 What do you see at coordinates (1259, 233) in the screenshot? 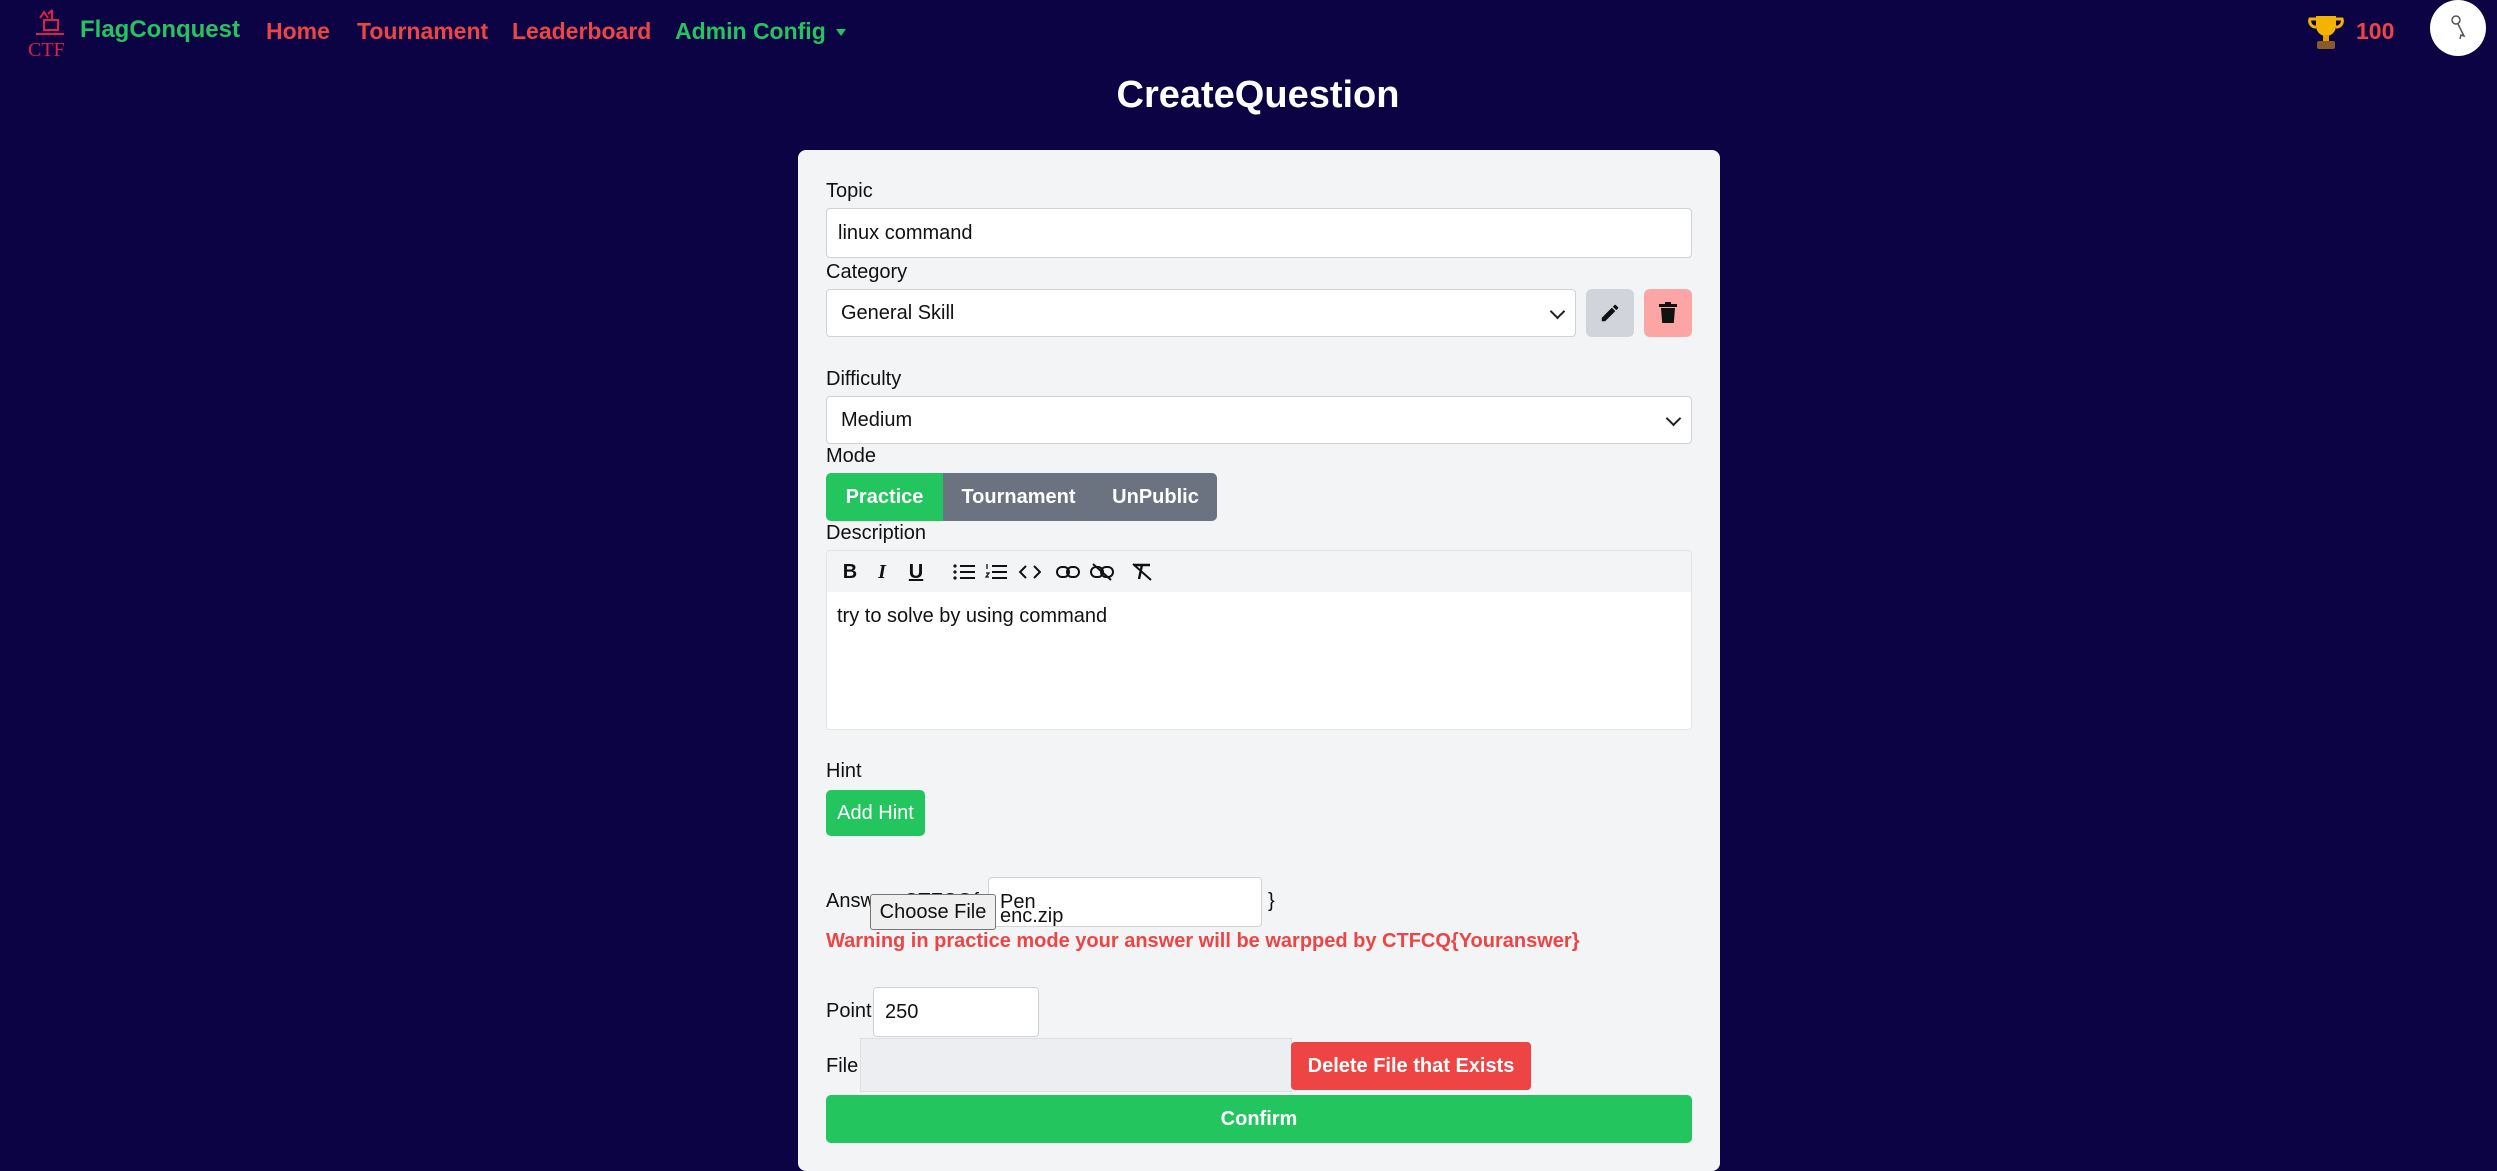
I see `topic-input: linux command` at bounding box center [1259, 233].